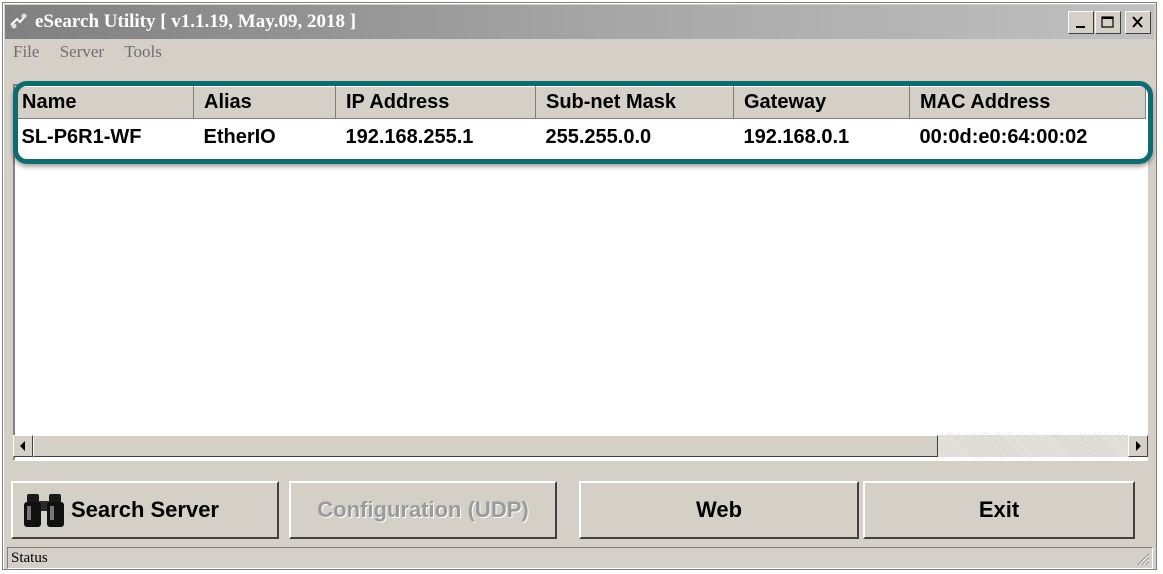  Describe the element at coordinates (104, 102) in the screenshot. I see `column-header-name: Name` at that location.